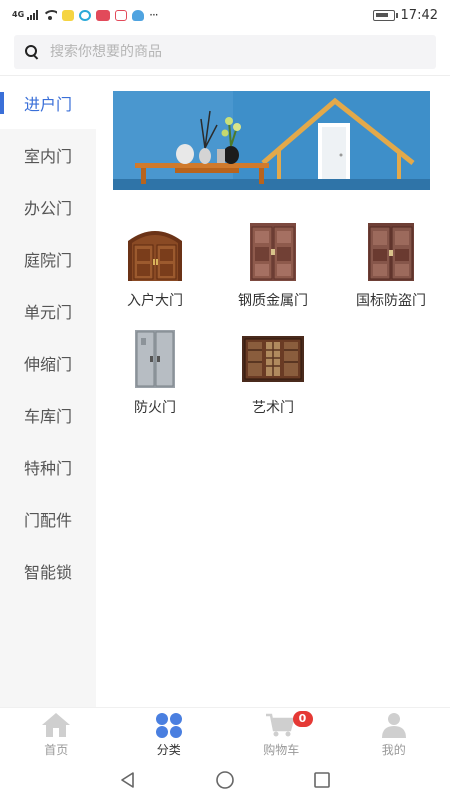 The height and width of the screenshot is (800, 450). What do you see at coordinates (154, 15) in the screenshot?
I see `more-notifications-icon: ···` at bounding box center [154, 15].